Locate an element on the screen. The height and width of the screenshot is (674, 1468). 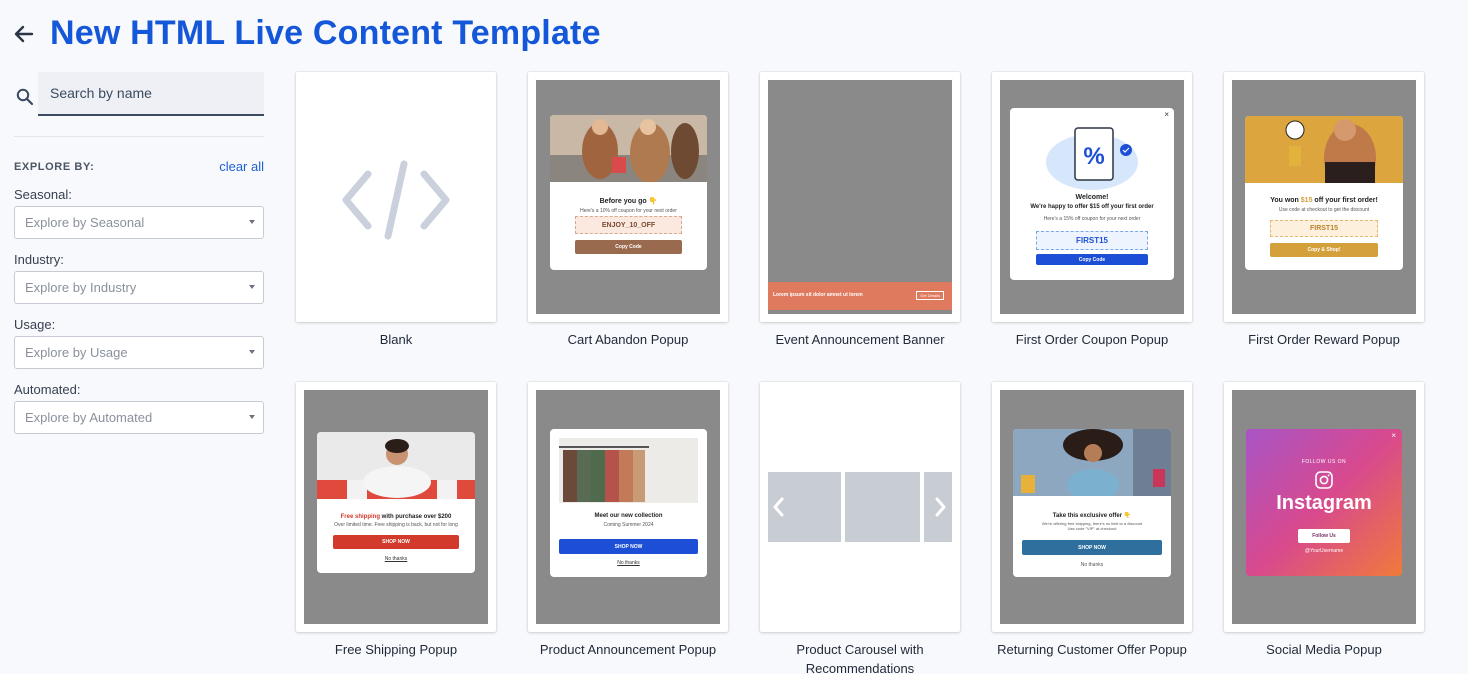
industry-placeholder: Explore by Industry is located at coordinates (81, 287).